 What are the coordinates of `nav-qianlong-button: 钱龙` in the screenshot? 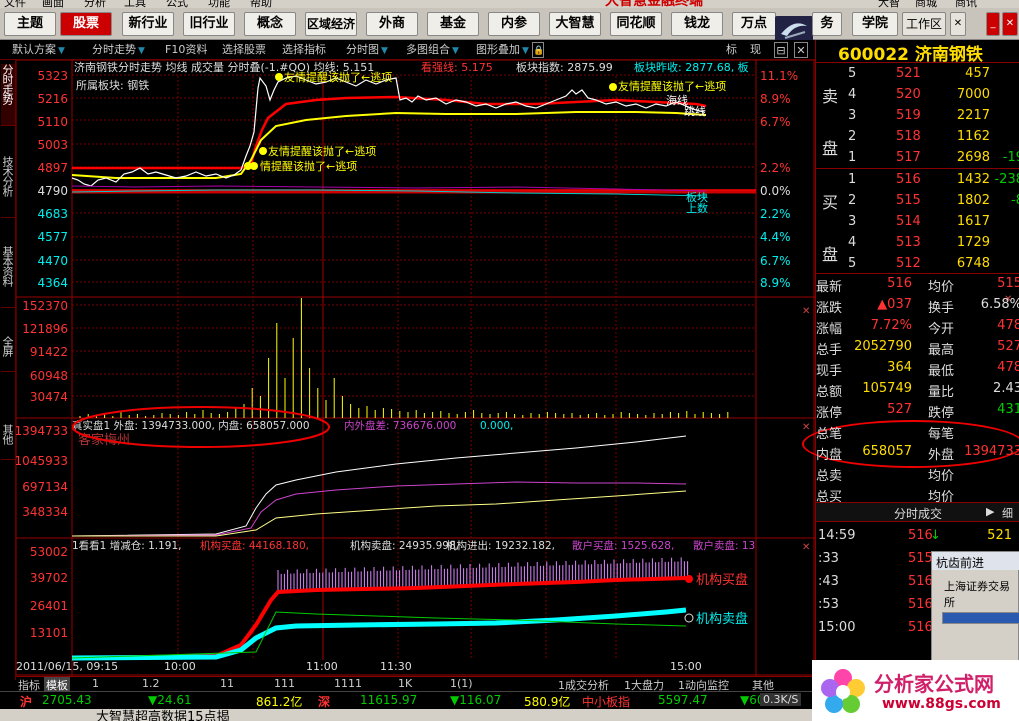 It's located at (697, 24).